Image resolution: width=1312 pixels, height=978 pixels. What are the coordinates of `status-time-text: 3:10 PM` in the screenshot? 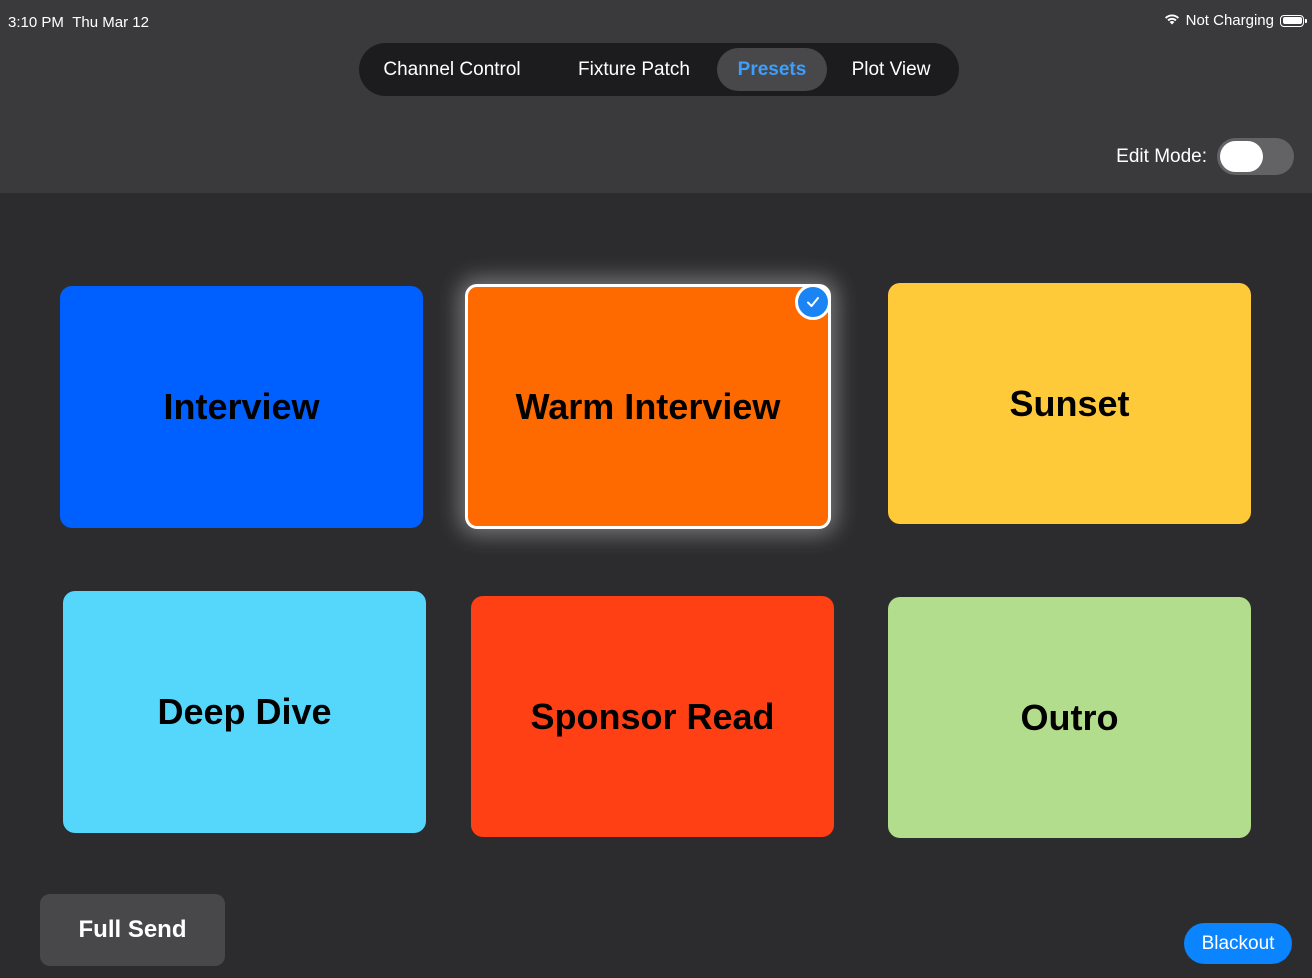 It's located at (36, 22).